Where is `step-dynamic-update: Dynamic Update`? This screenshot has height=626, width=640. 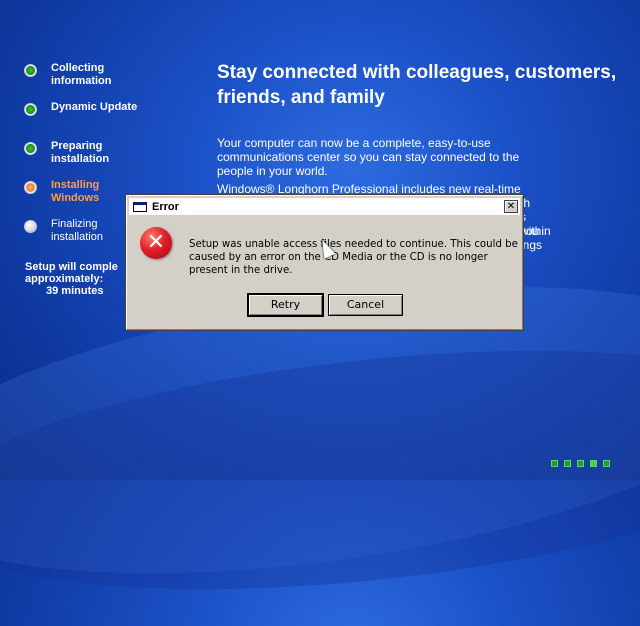 step-dynamic-update: Dynamic Update is located at coordinates (82, 108).